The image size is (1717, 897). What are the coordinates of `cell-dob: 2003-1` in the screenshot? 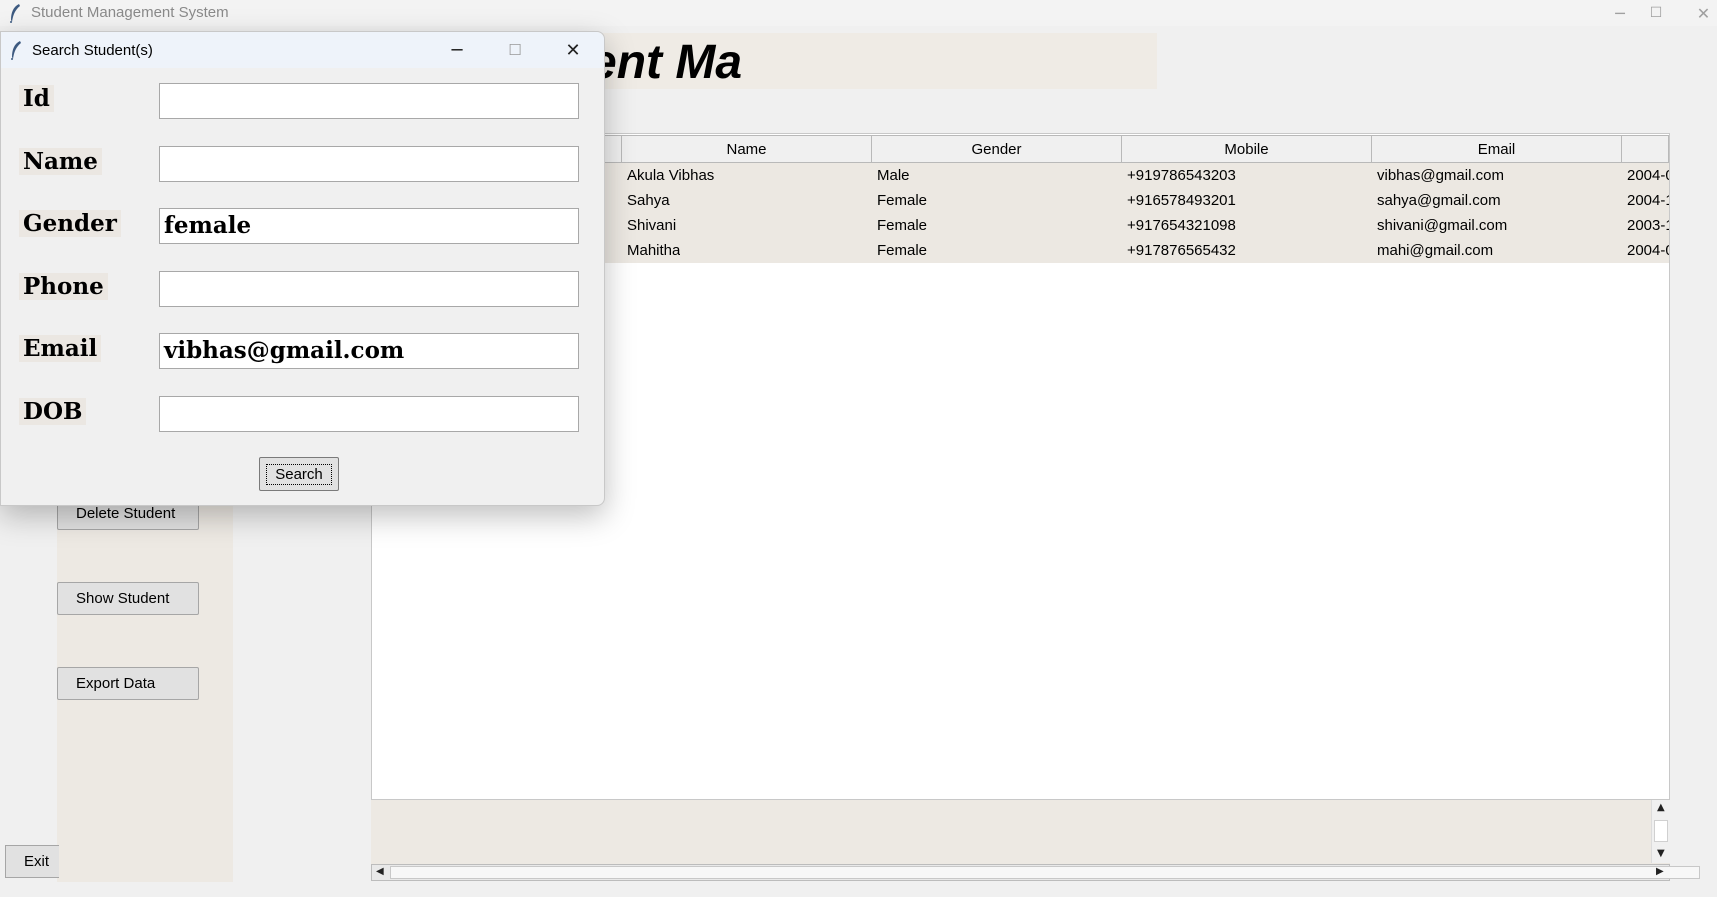 It's located at (1648, 225).